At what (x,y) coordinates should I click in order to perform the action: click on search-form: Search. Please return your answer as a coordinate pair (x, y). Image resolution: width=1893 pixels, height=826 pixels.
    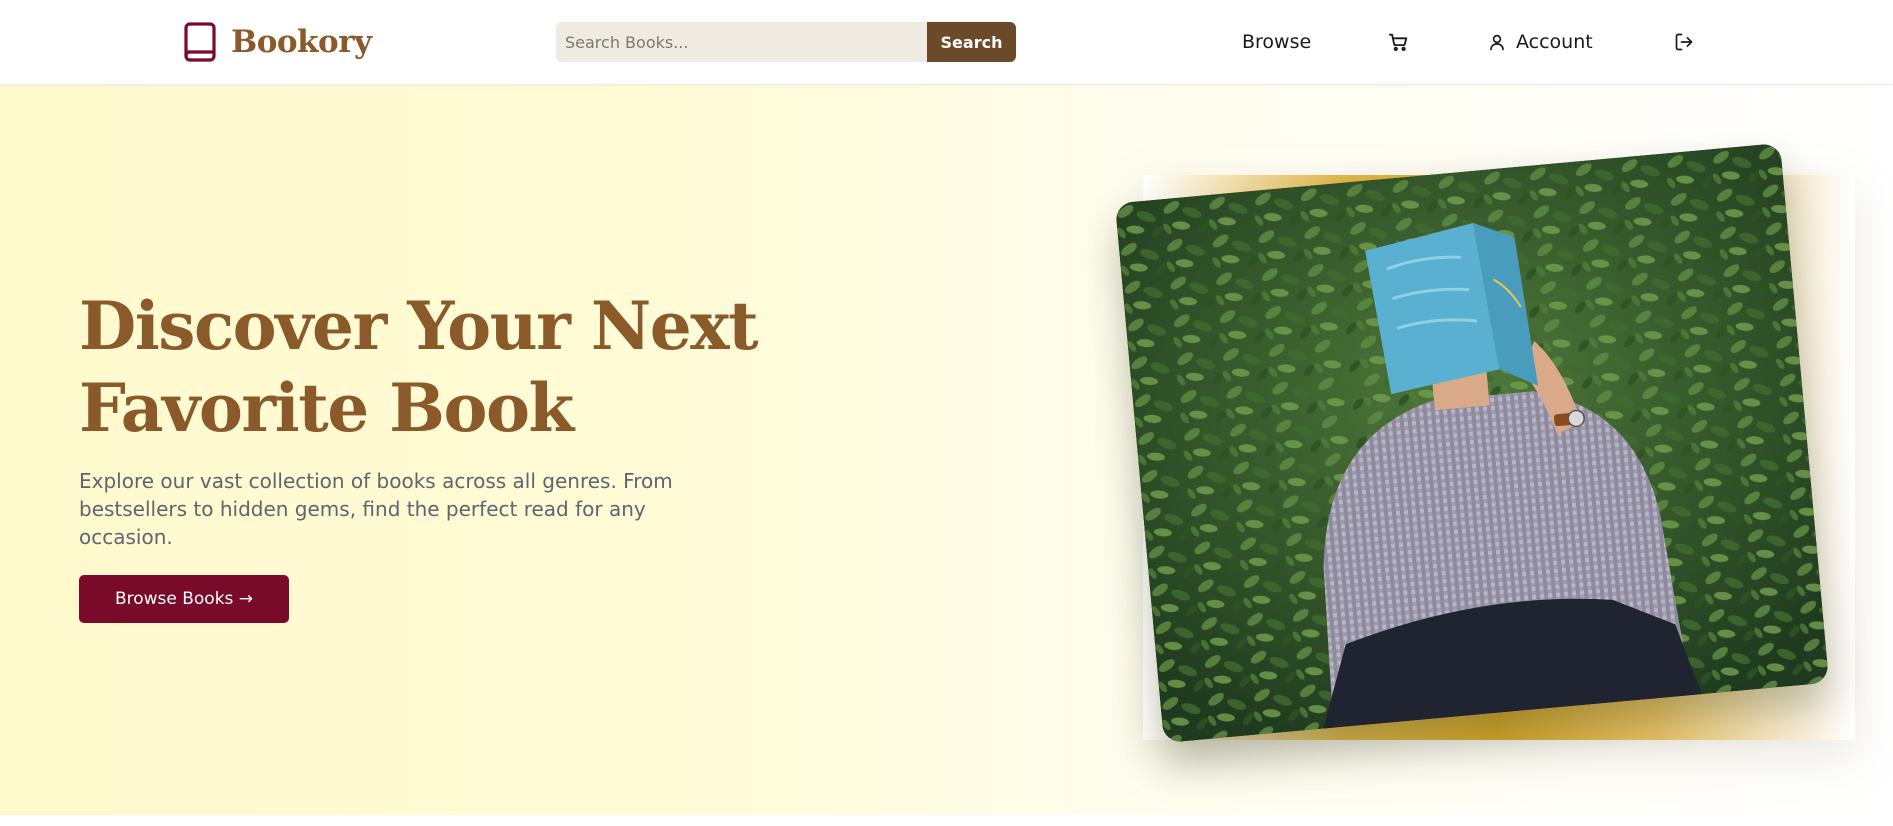
    Looking at the image, I should click on (786, 42).